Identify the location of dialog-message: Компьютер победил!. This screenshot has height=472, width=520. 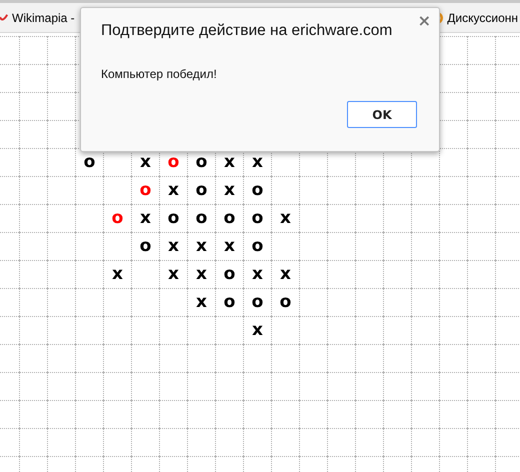
(159, 74).